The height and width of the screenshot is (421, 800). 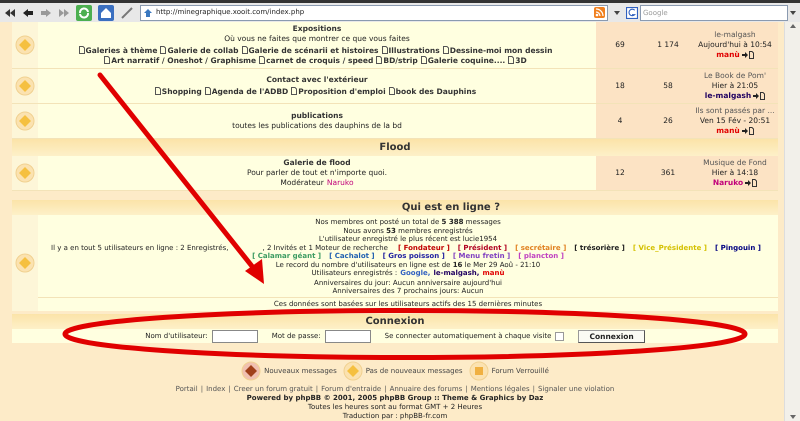 I want to click on site-icon, so click(x=148, y=13).